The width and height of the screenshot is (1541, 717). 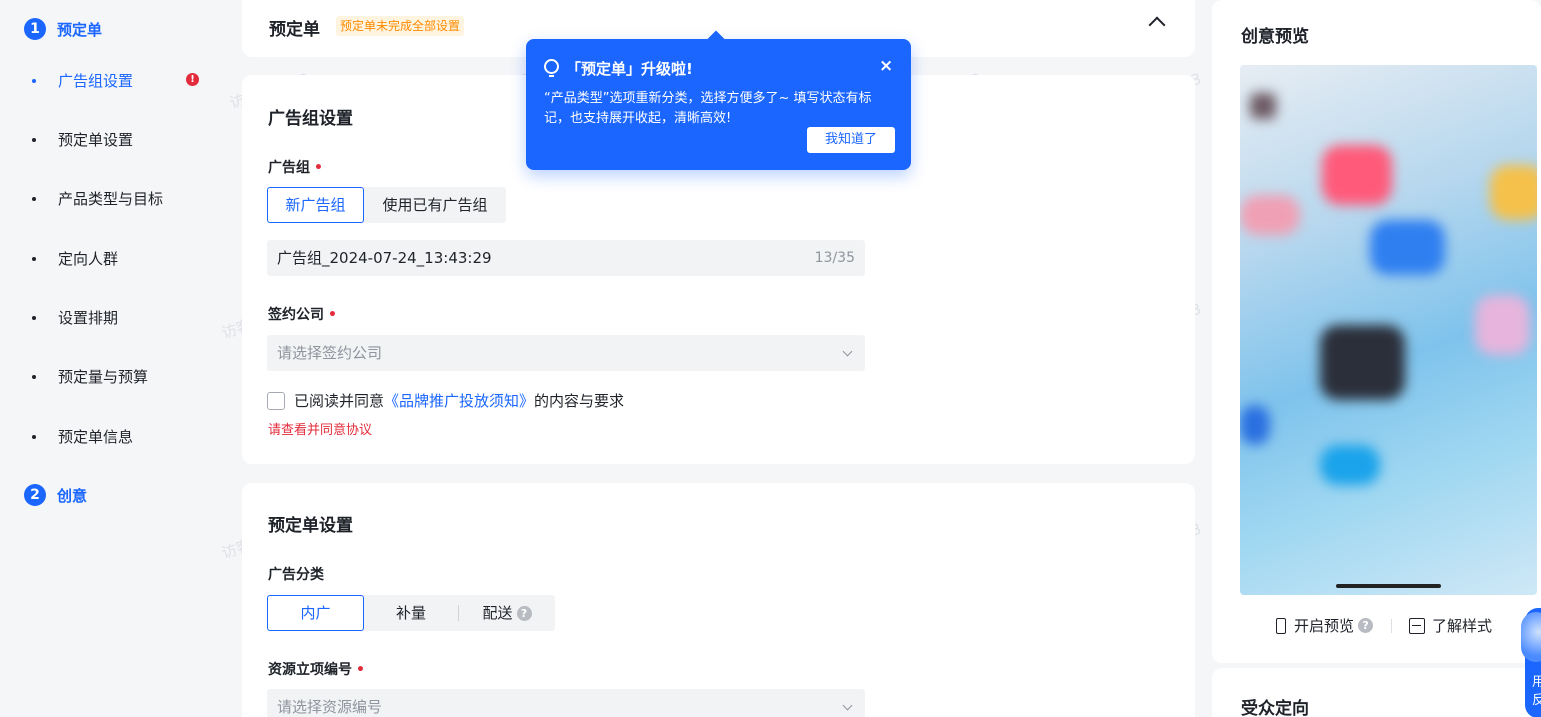 What do you see at coordinates (566, 703) in the screenshot?
I see `resource-select: 请选择资源编号` at bounding box center [566, 703].